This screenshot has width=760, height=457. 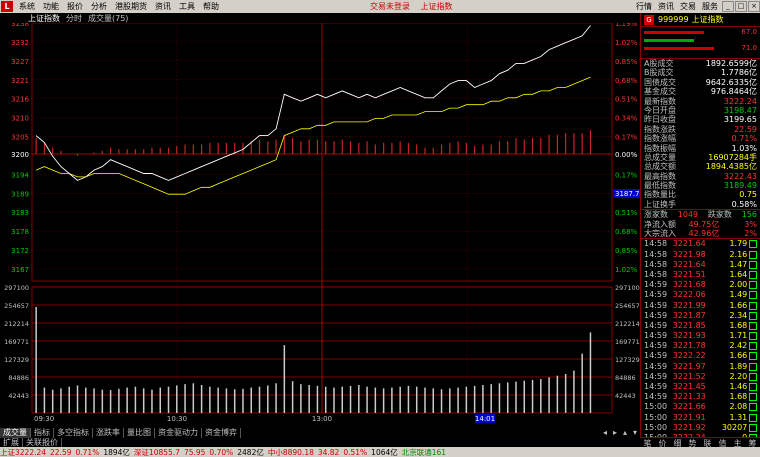 I want to click on breadth-label: 净流入额, so click(x=660, y=224).